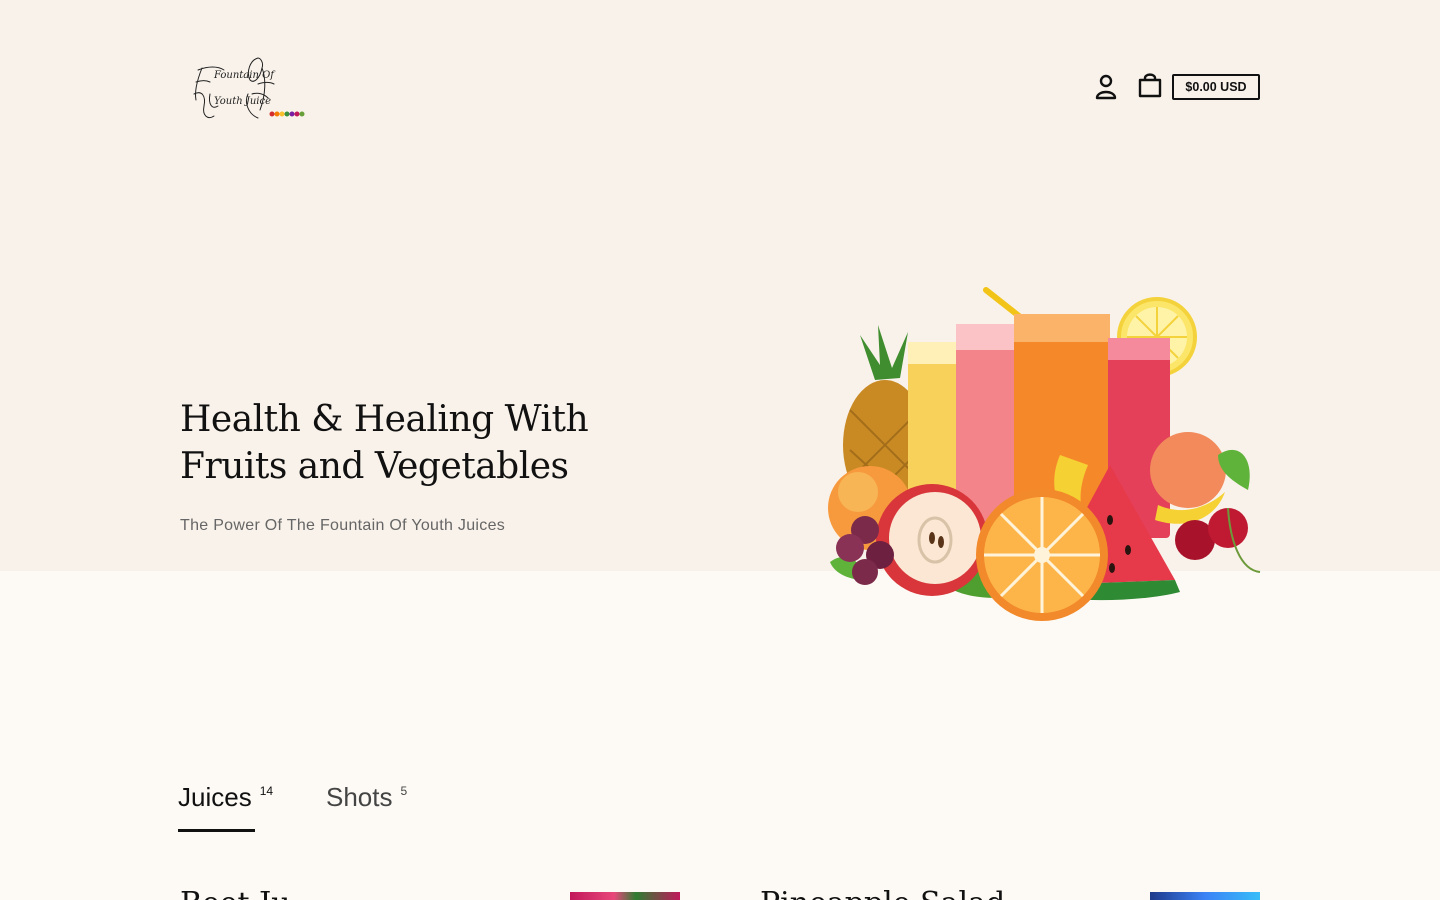  I want to click on tab-shots-count: 5, so click(404, 791).